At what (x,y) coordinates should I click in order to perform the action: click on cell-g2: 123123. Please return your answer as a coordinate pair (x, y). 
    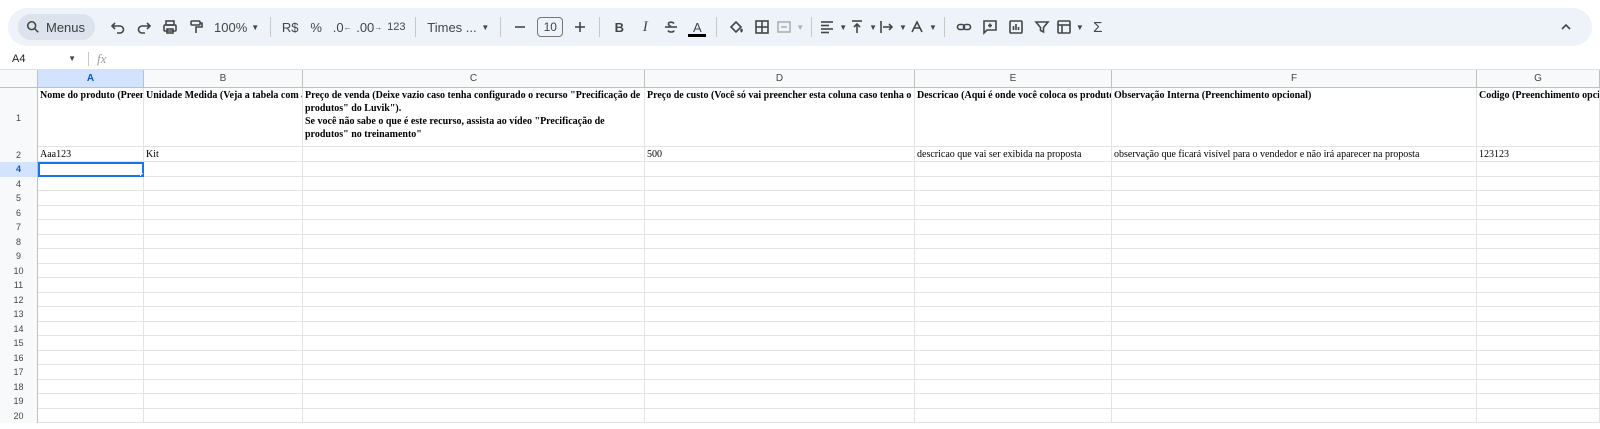
    Looking at the image, I should click on (1538, 154).